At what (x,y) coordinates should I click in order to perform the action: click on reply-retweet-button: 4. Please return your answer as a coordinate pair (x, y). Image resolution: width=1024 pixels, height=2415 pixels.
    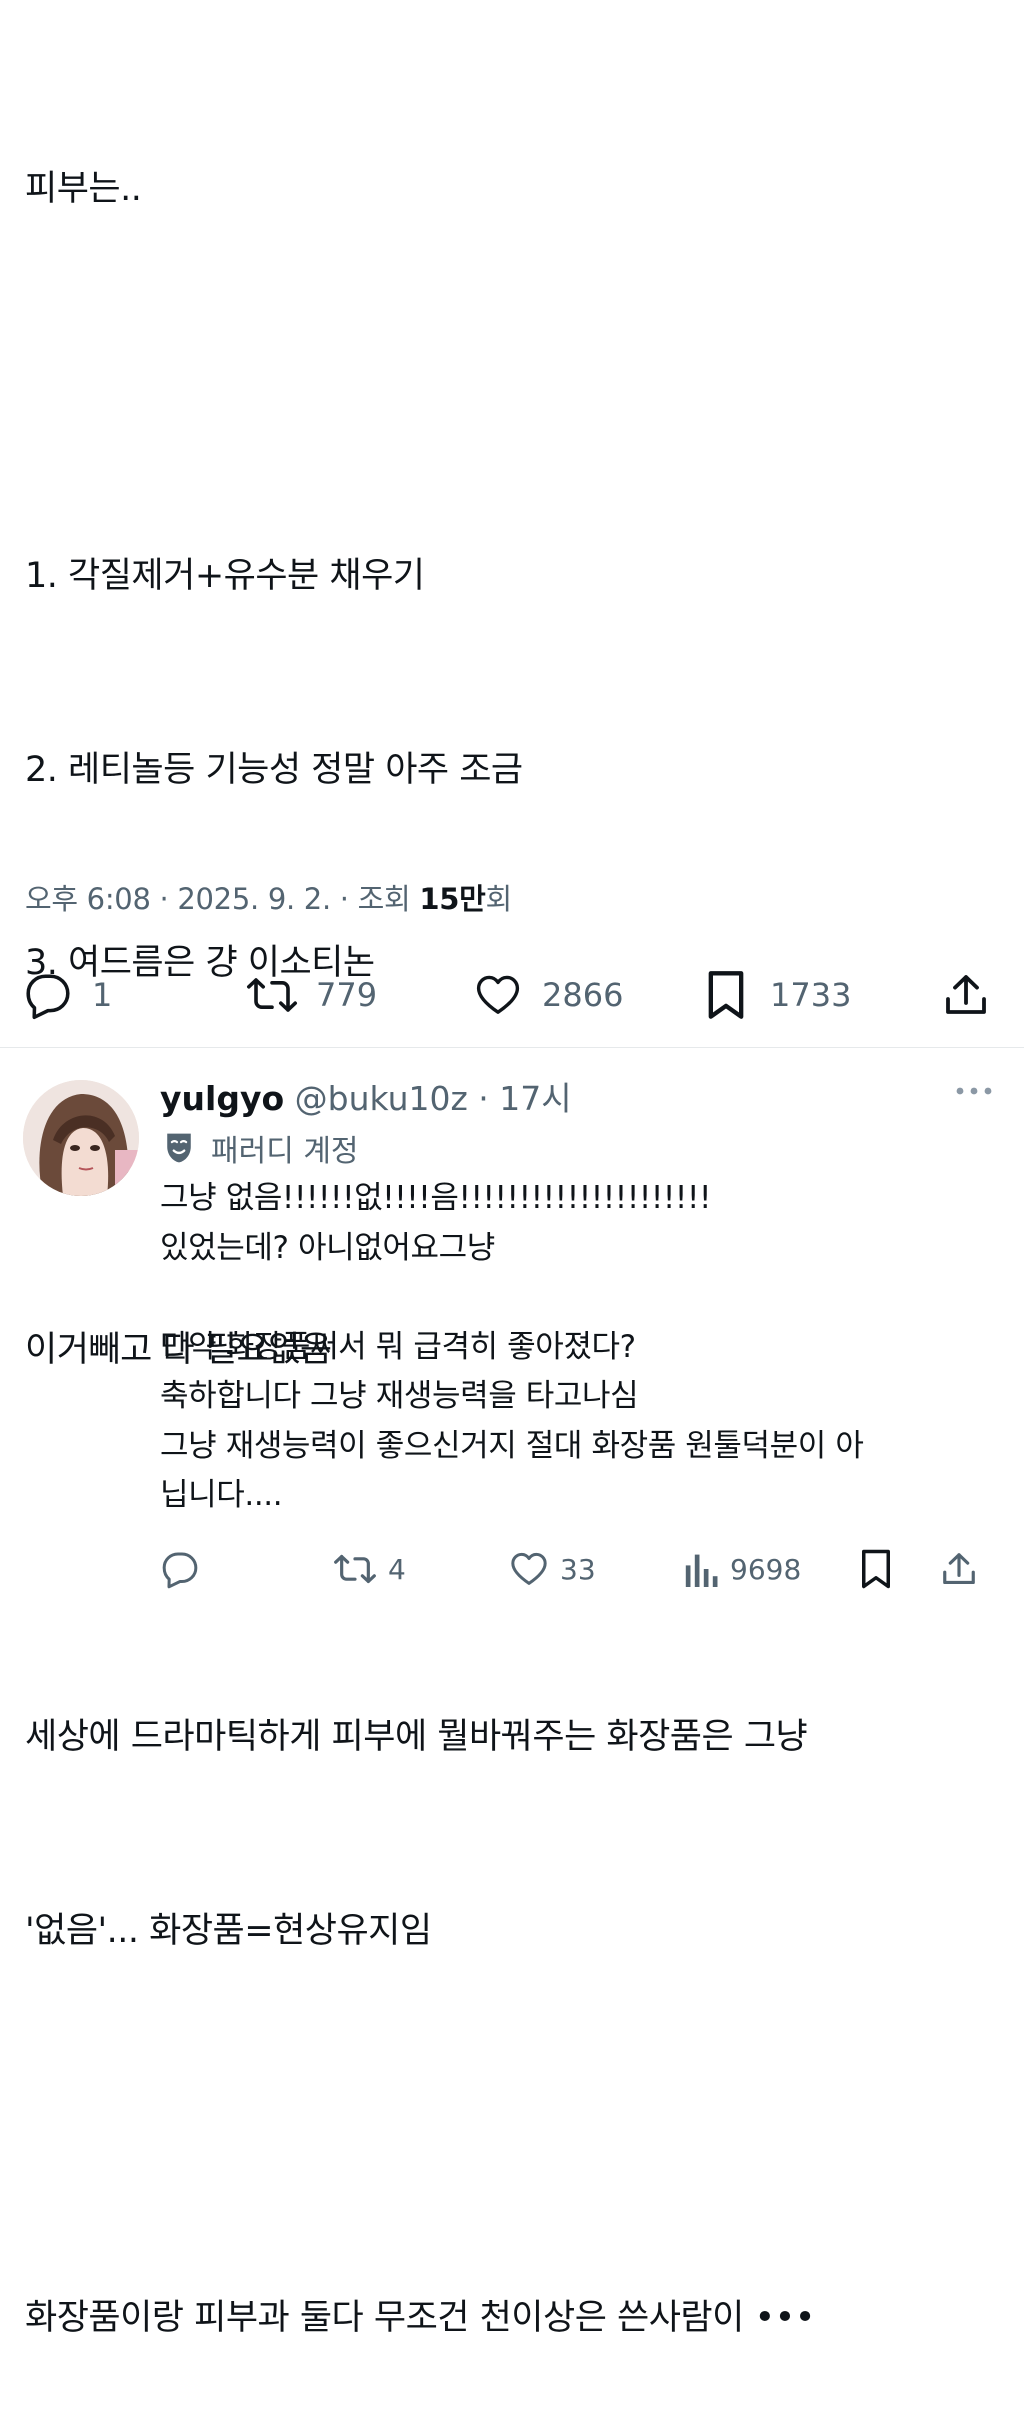
    Looking at the image, I should click on (369, 1569).